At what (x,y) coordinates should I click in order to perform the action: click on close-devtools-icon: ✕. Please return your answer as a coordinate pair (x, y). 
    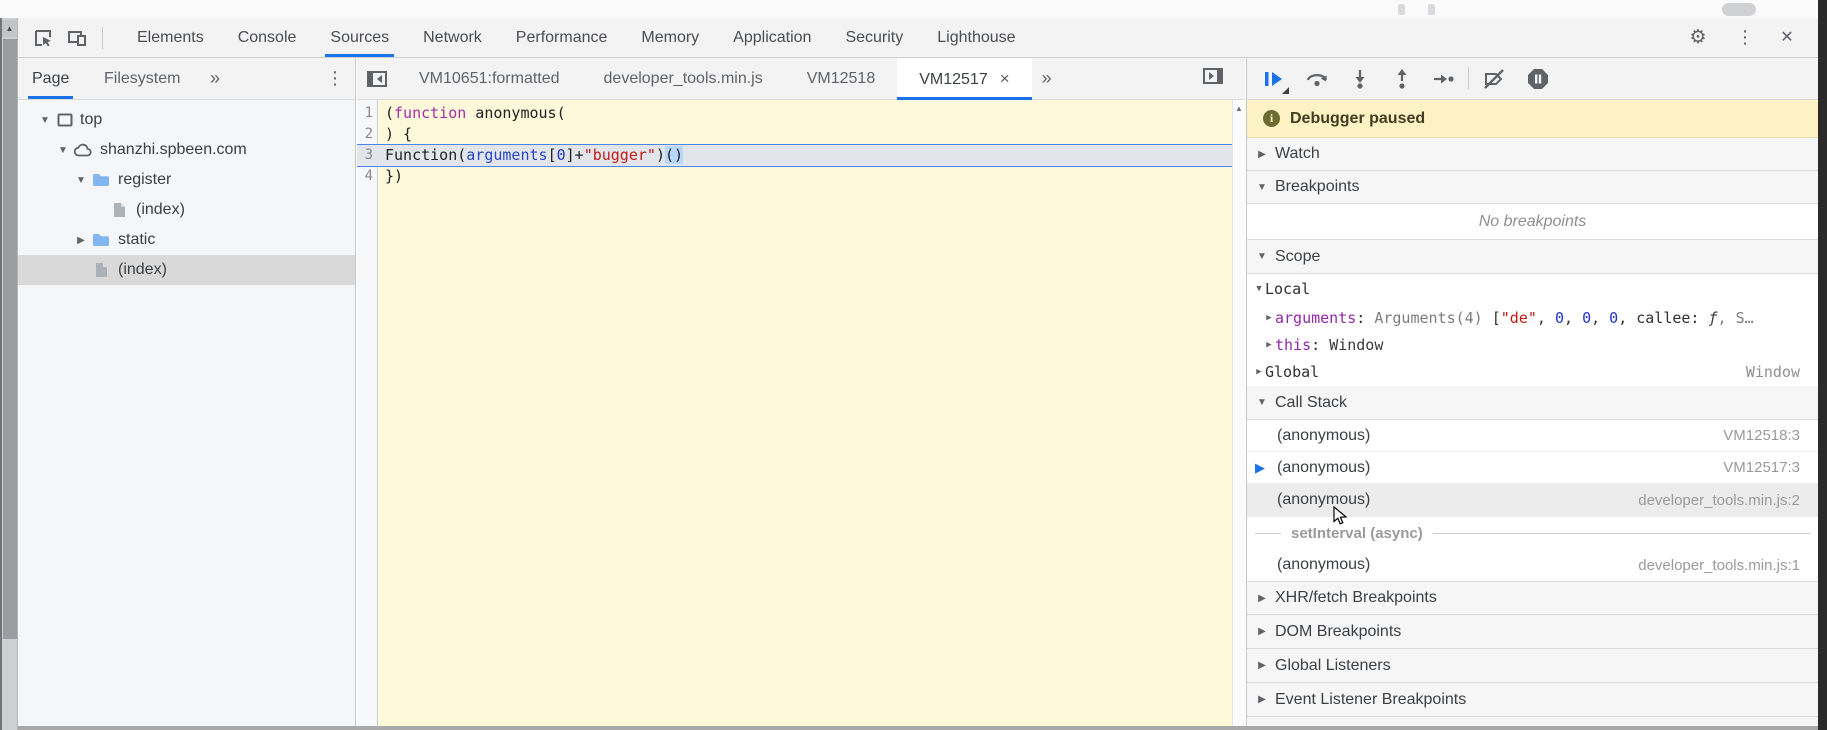
    Looking at the image, I should click on (1787, 37).